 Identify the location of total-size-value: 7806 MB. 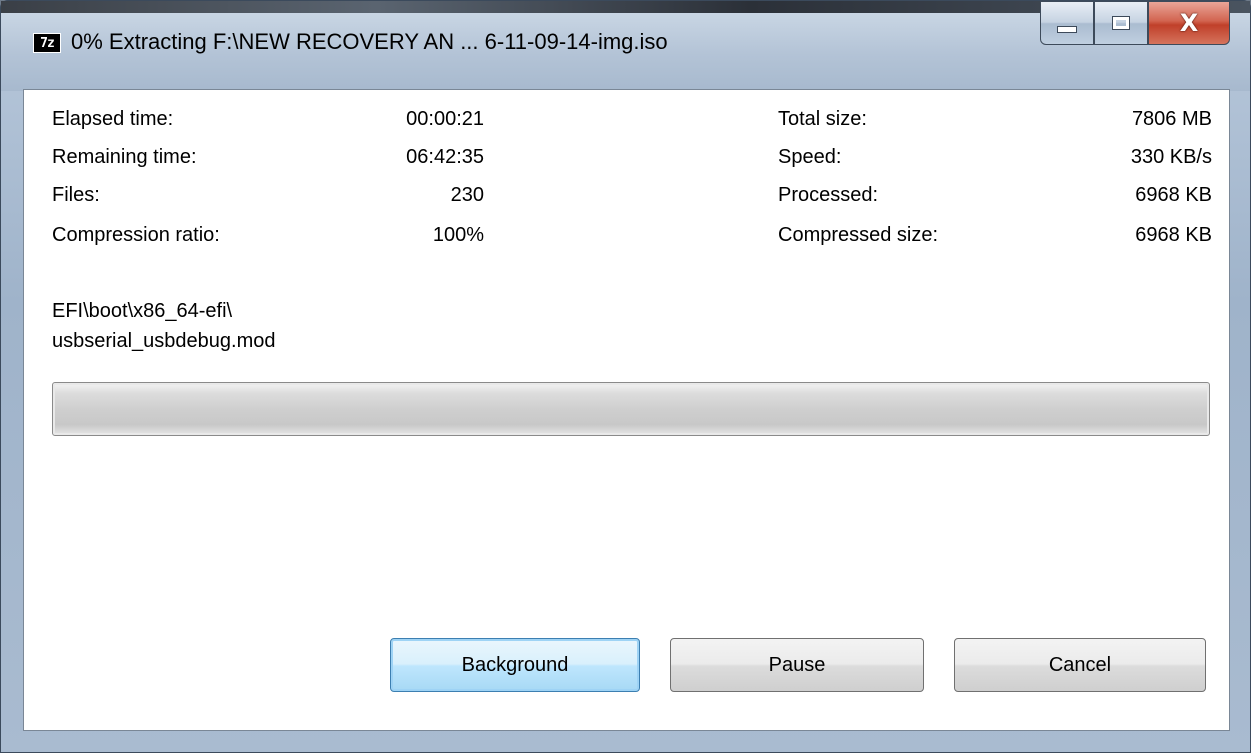
(1171, 119).